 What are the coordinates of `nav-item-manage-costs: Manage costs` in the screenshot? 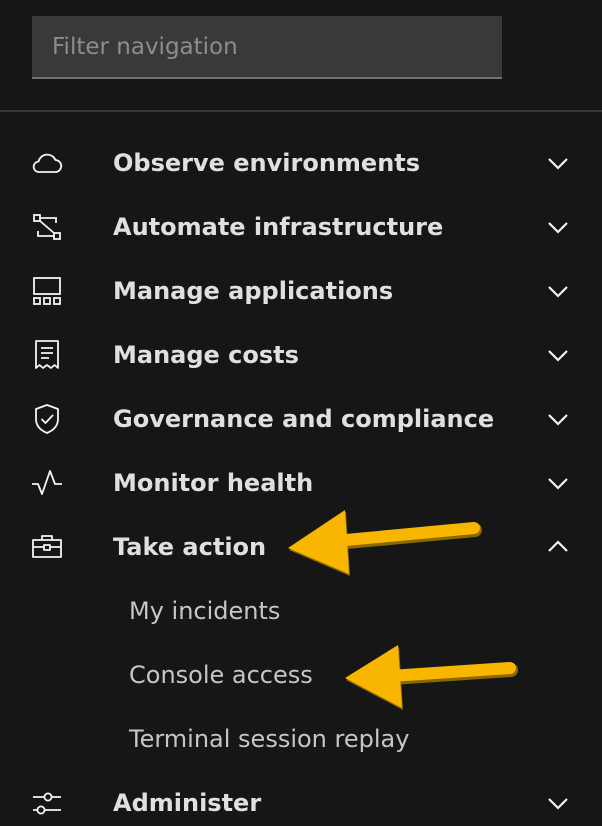 It's located at (301, 355).